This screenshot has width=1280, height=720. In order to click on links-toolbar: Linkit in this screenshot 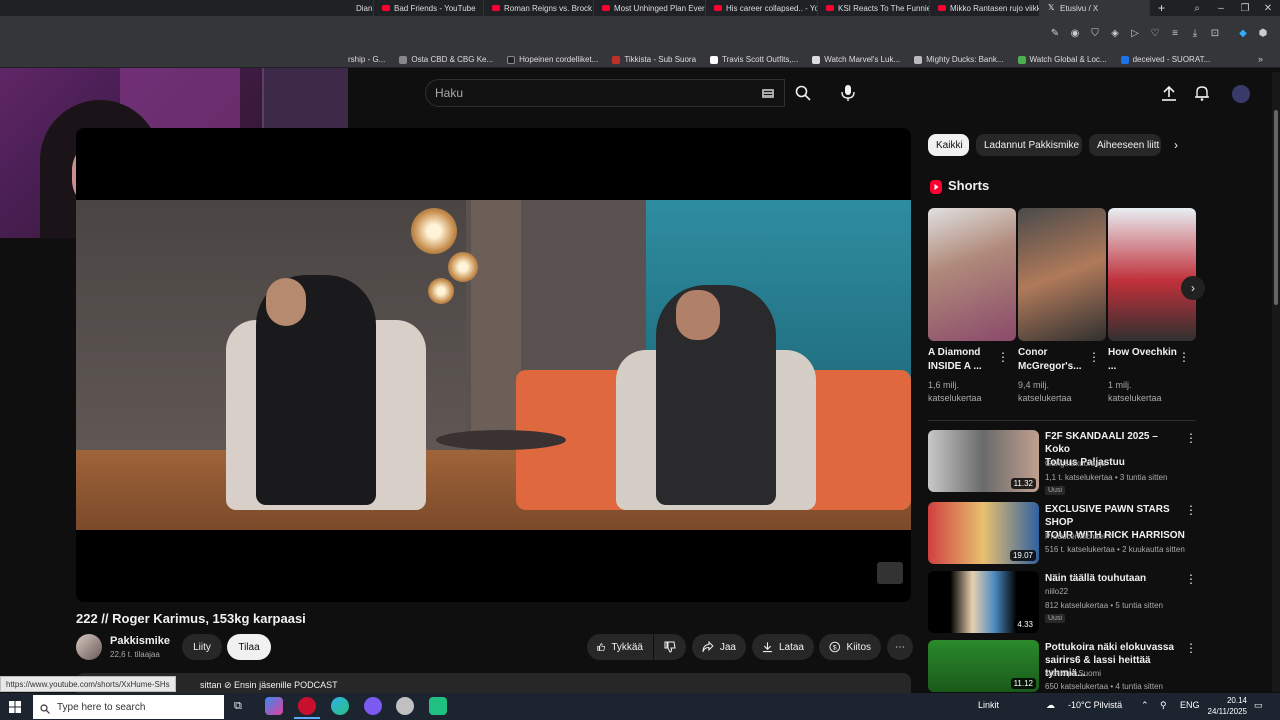, I will do `click(988, 705)`.